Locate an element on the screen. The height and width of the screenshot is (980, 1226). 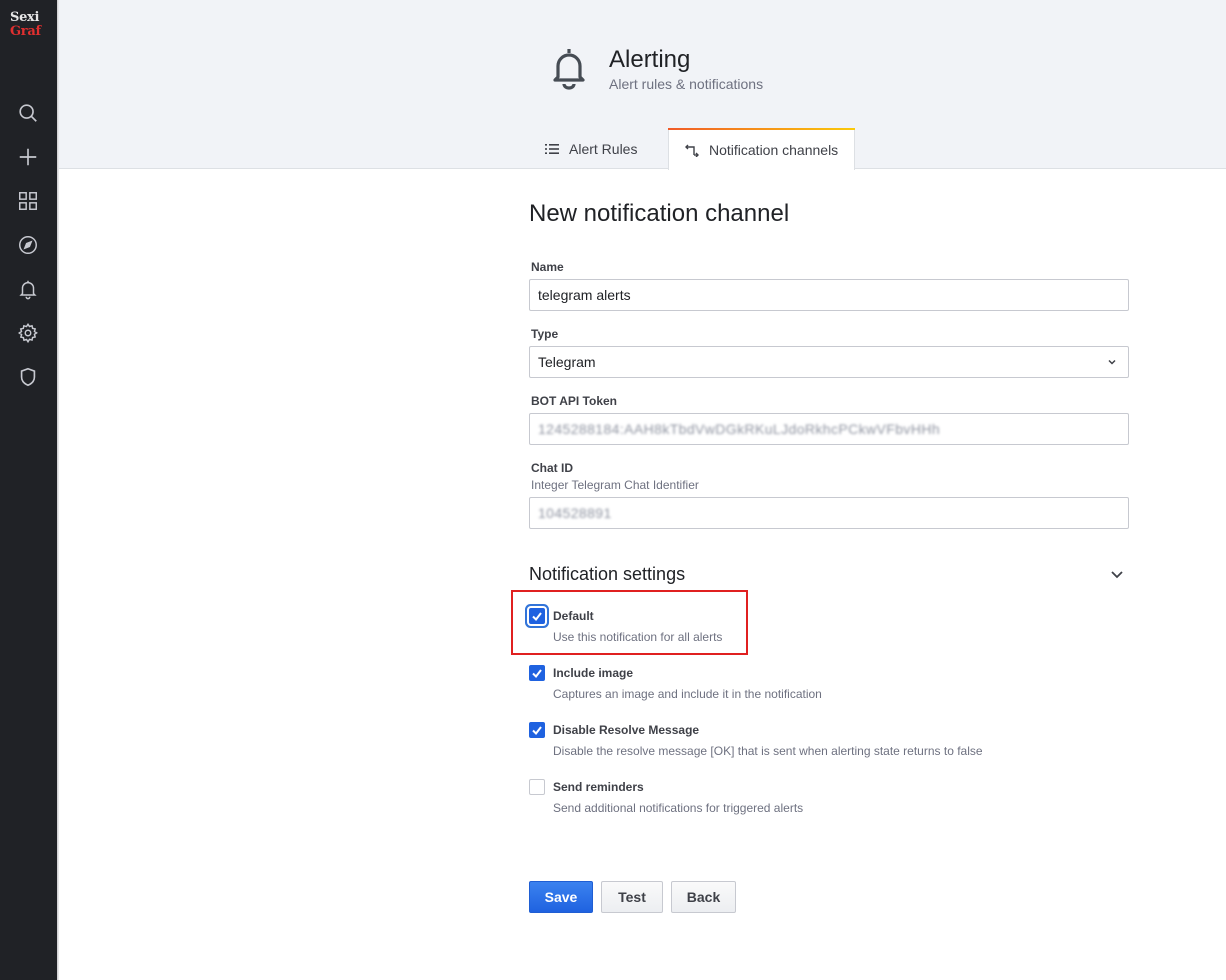
plus-icon is located at coordinates (28, 157).